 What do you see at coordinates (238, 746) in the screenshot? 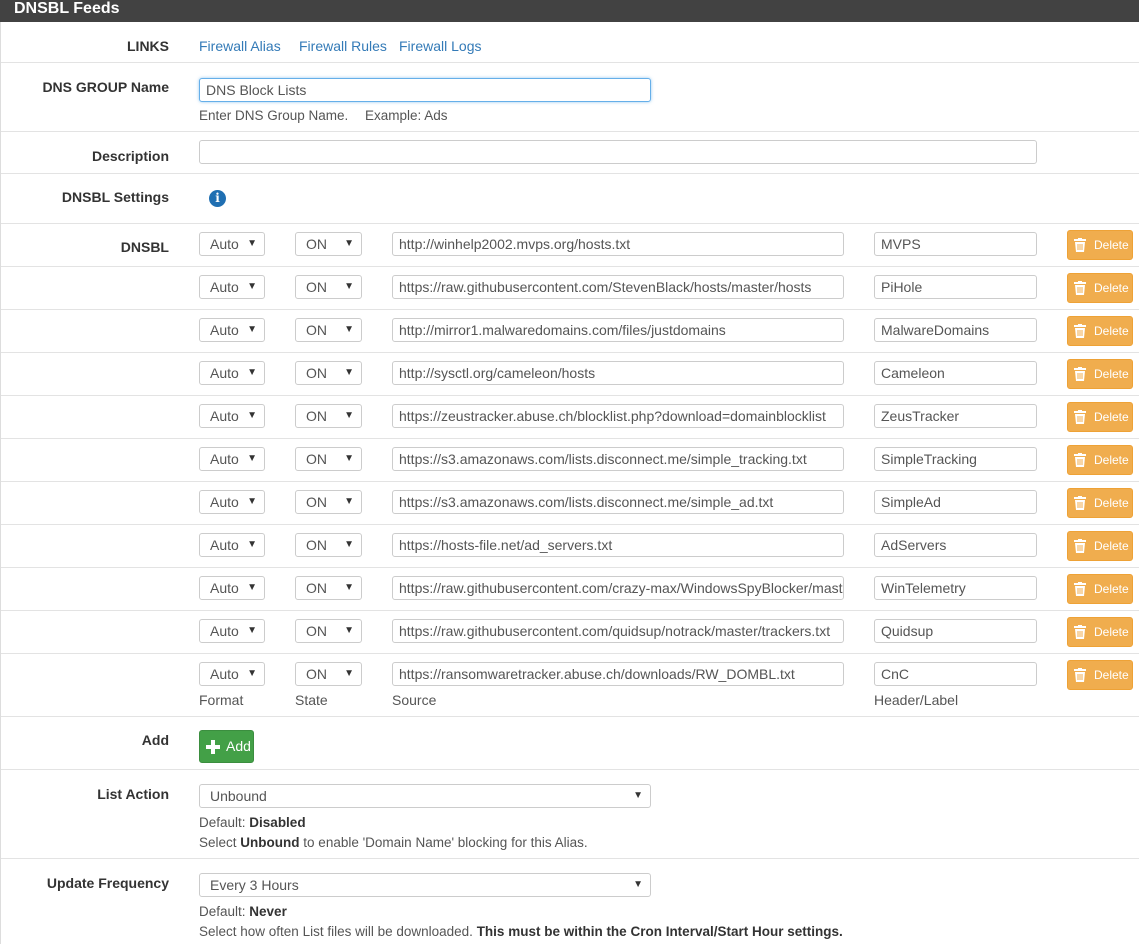
I see `add-button-label: Add` at bounding box center [238, 746].